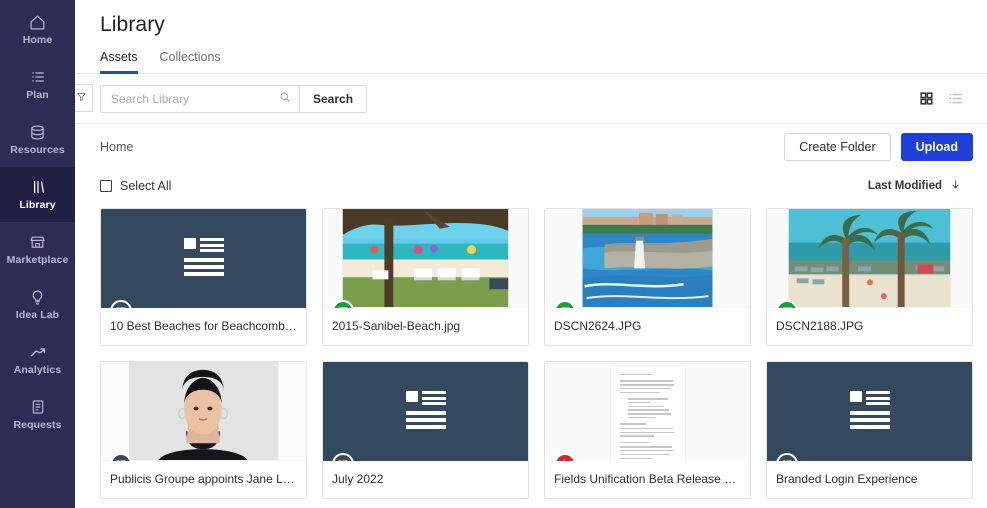  I want to click on search-input, so click(195, 98).